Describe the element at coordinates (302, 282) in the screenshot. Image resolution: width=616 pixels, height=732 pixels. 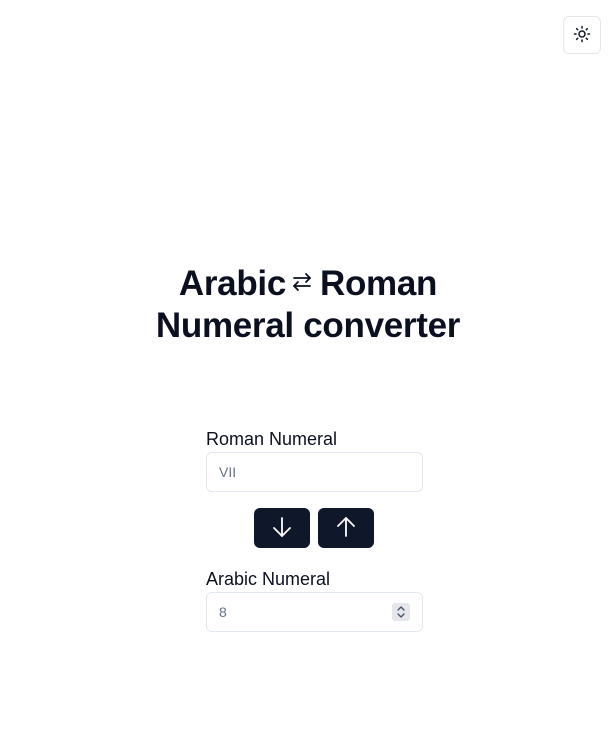
I see `swap-arrows-icon` at that location.